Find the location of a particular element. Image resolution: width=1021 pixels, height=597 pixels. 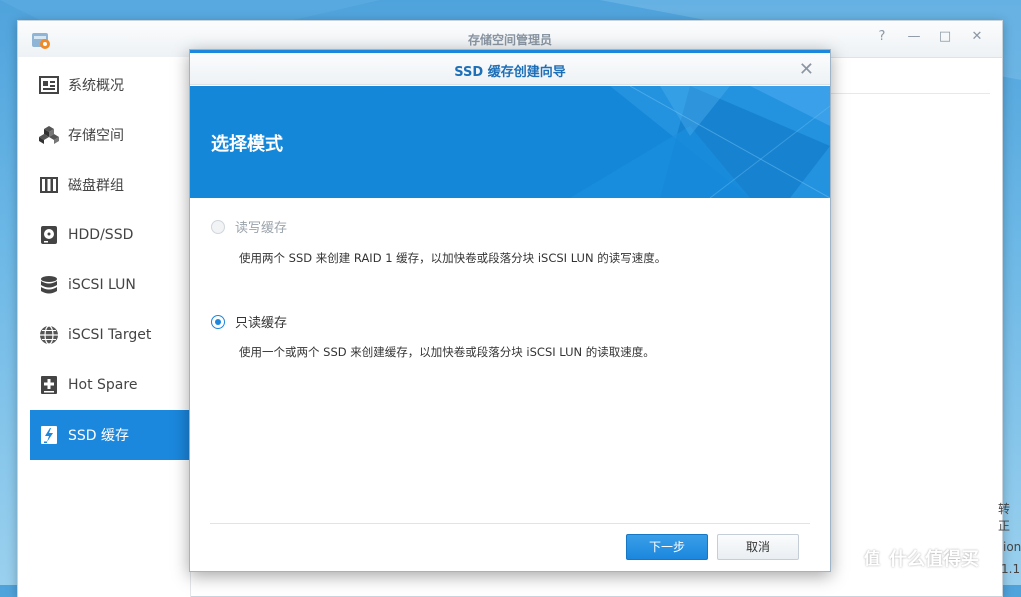

option-read-only-cache: 只读缓存 is located at coordinates (249, 321).